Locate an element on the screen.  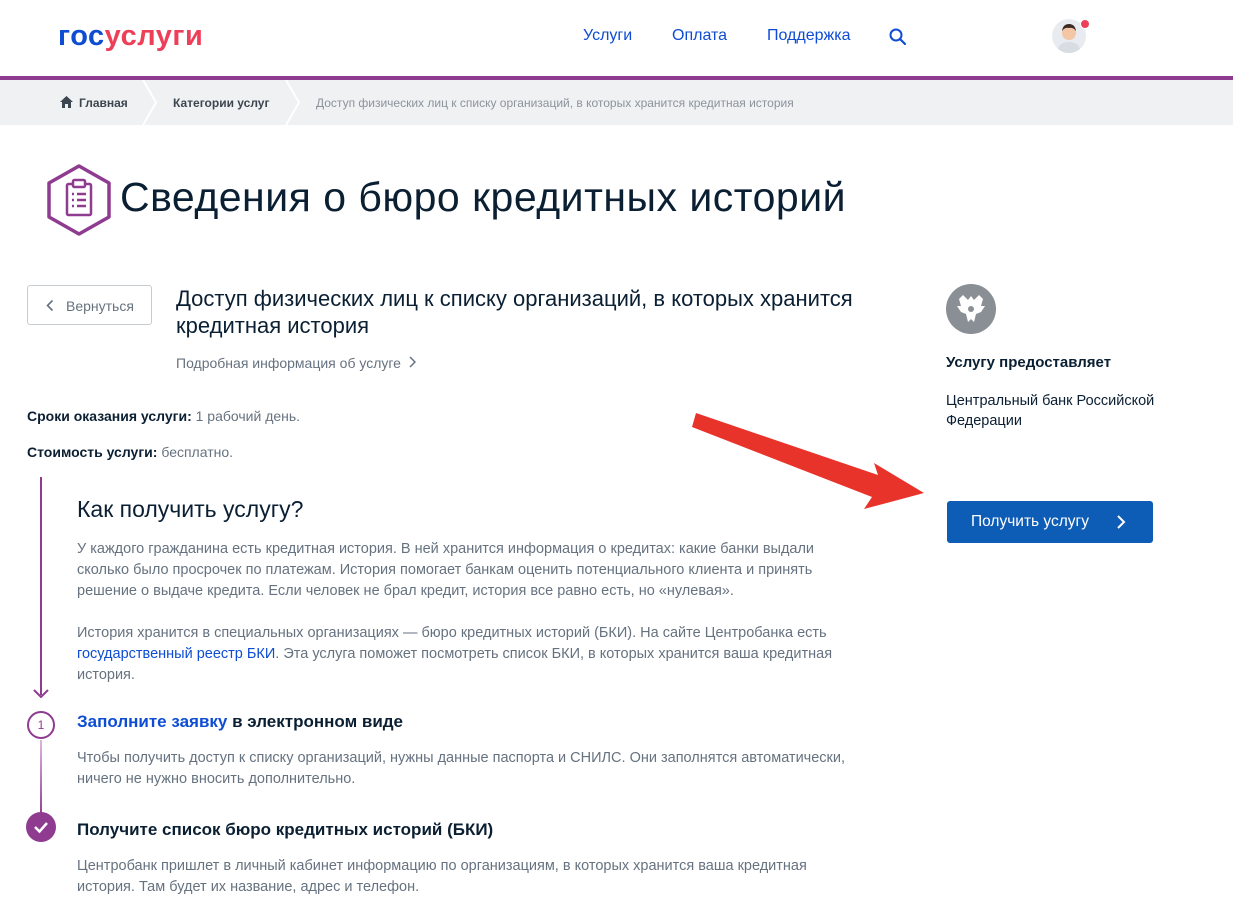
get-service-label: Получить услугу is located at coordinates (1030, 521).